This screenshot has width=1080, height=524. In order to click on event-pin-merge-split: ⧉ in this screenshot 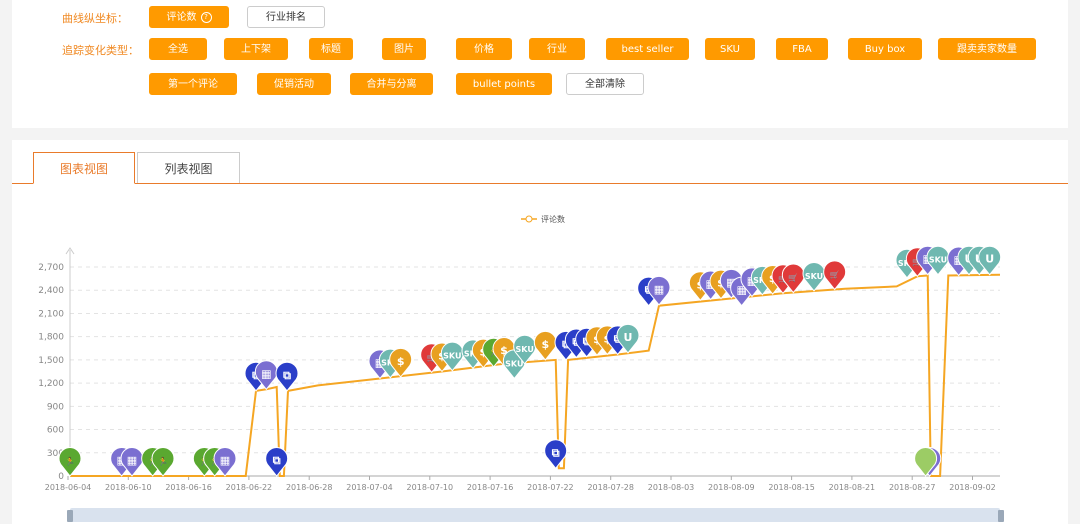, I will do `click(287, 376)`.